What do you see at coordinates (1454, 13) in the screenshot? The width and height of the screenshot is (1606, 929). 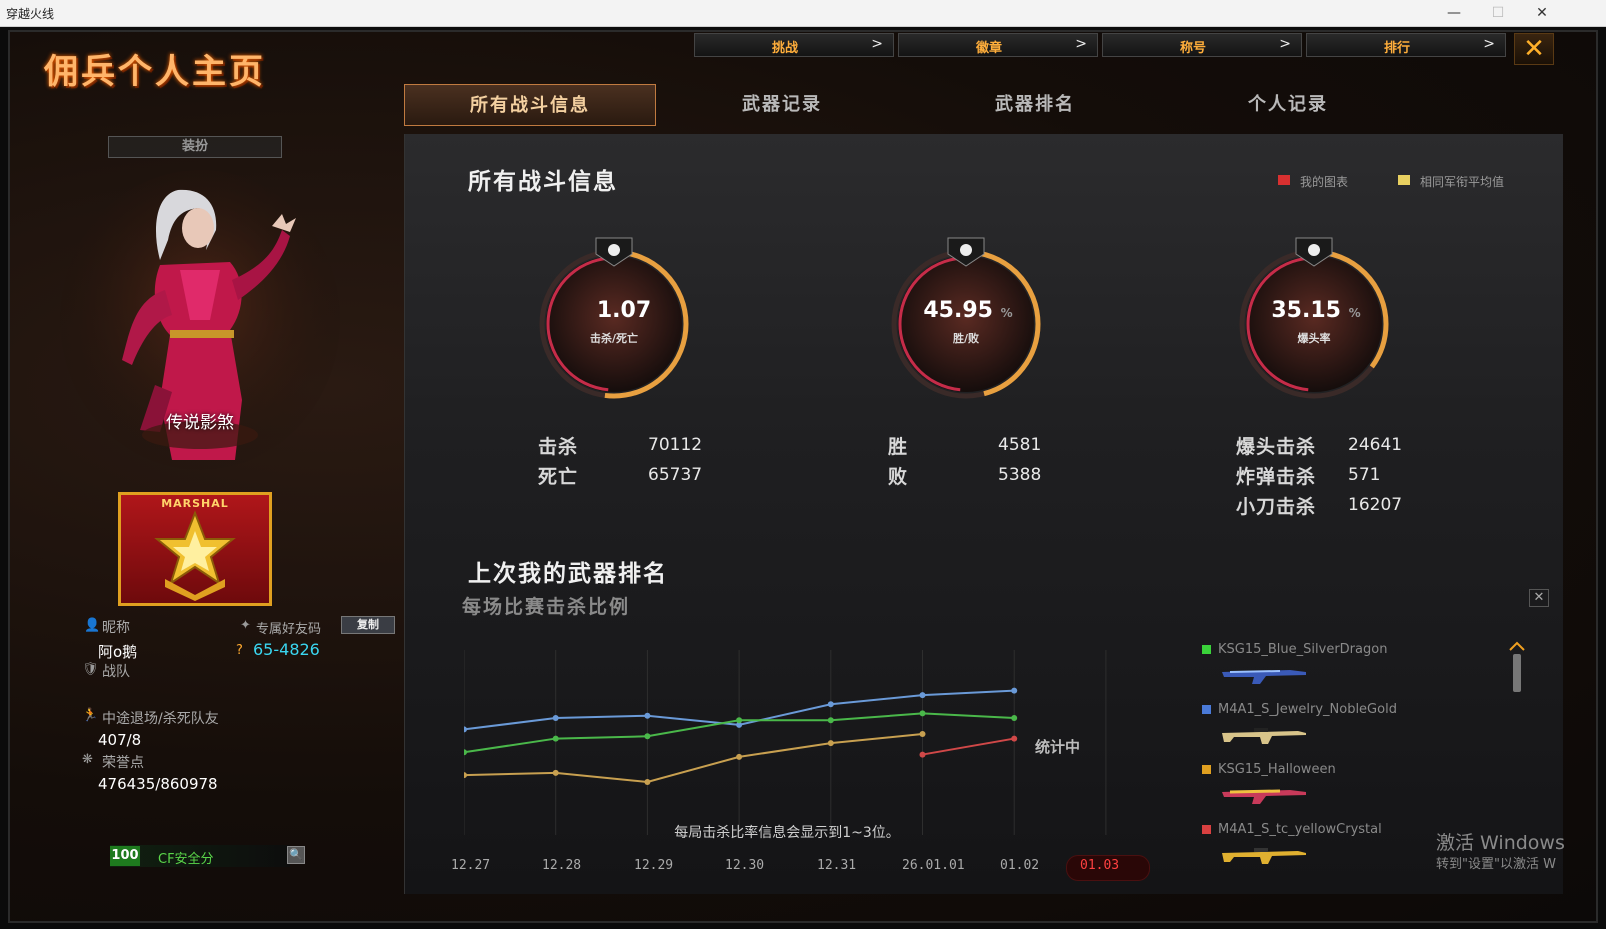 I see `minimize-button: —` at bounding box center [1454, 13].